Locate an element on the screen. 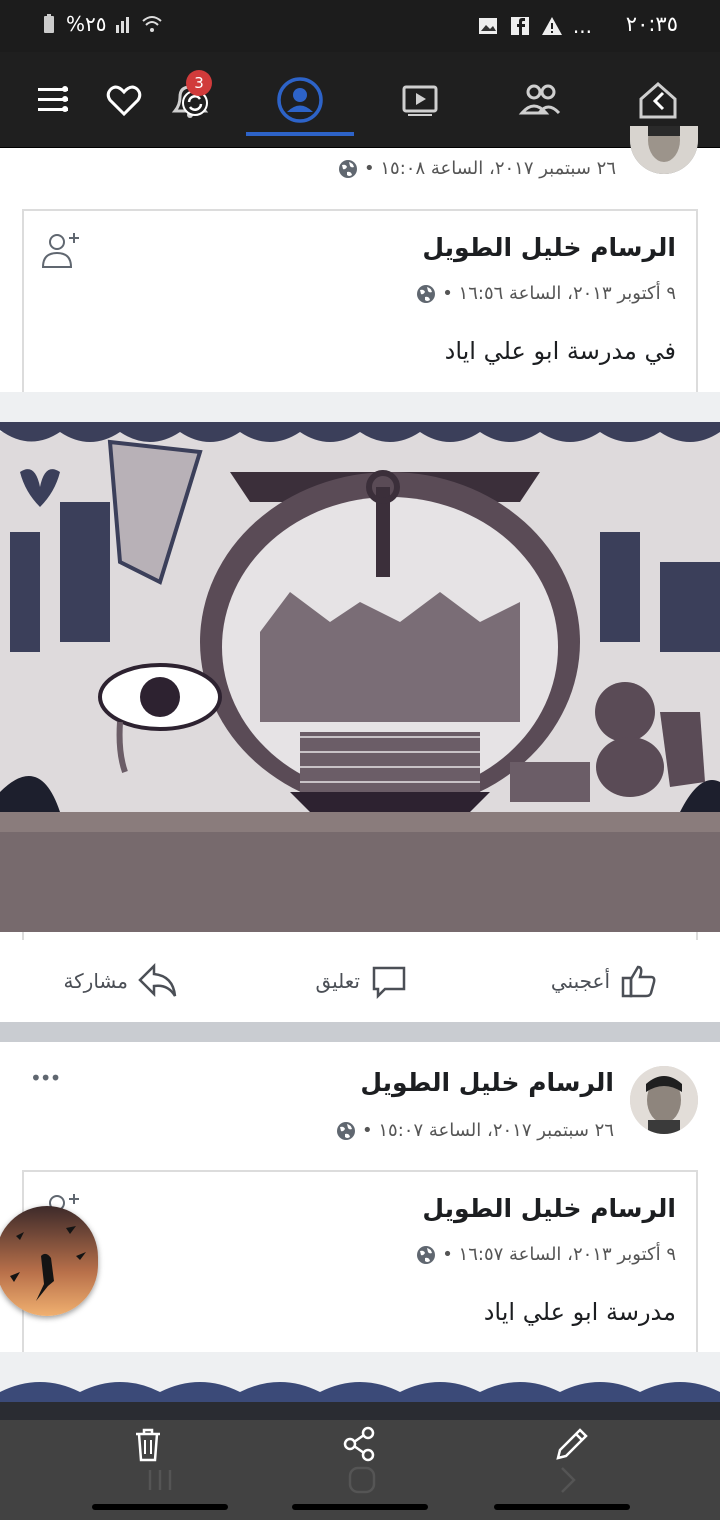 The height and width of the screenshot is (1520, 720). home-button is located at coordinates (362, 1480).